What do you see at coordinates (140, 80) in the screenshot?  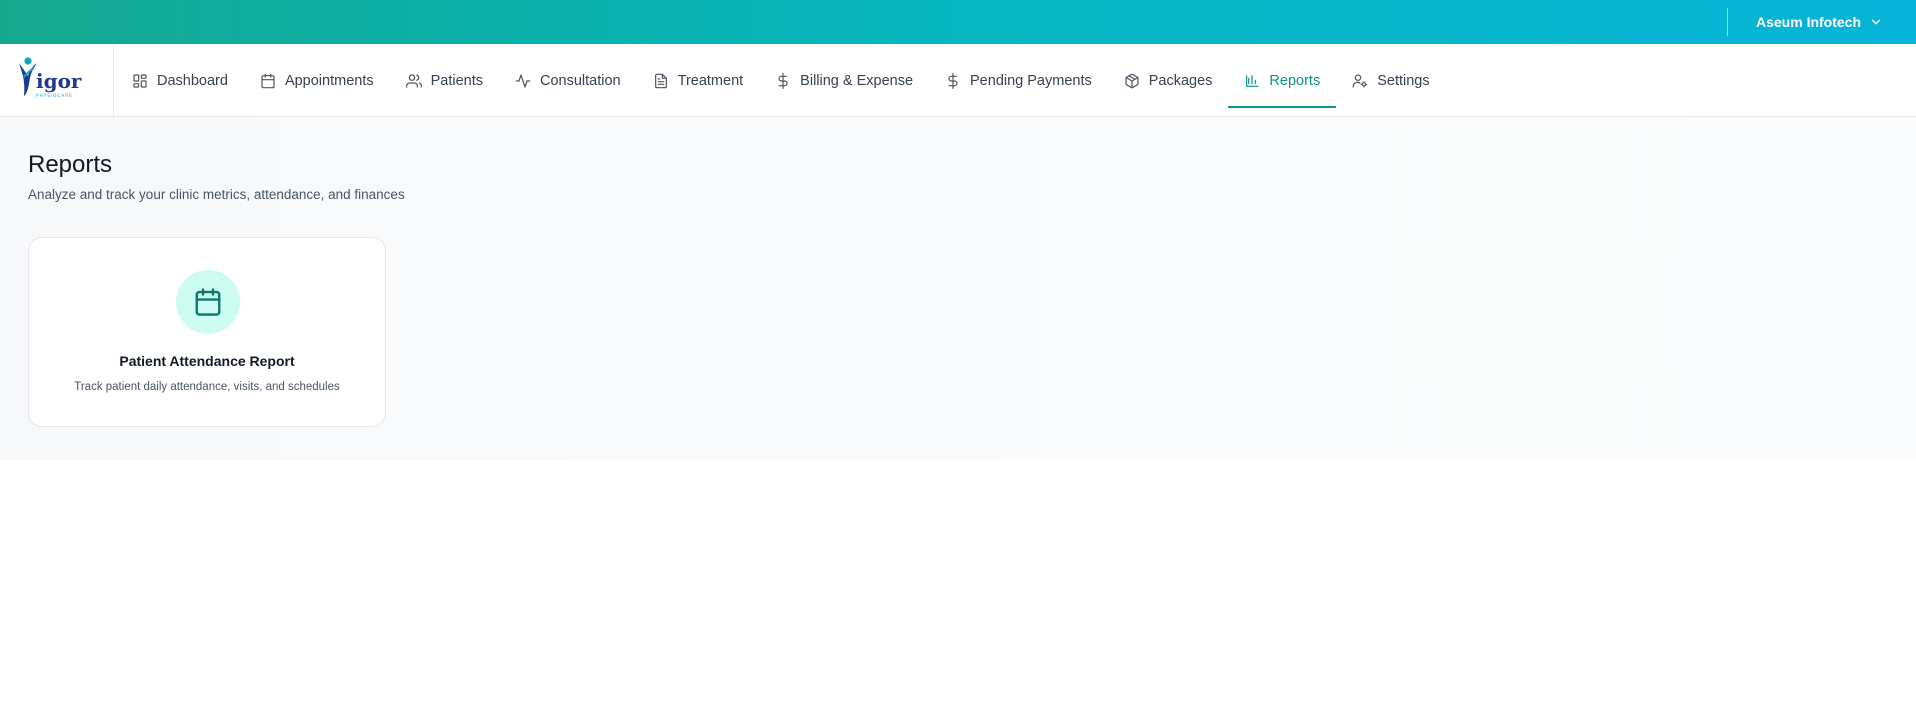 I see `dashboard-icon` at bounding box center [140, 80].